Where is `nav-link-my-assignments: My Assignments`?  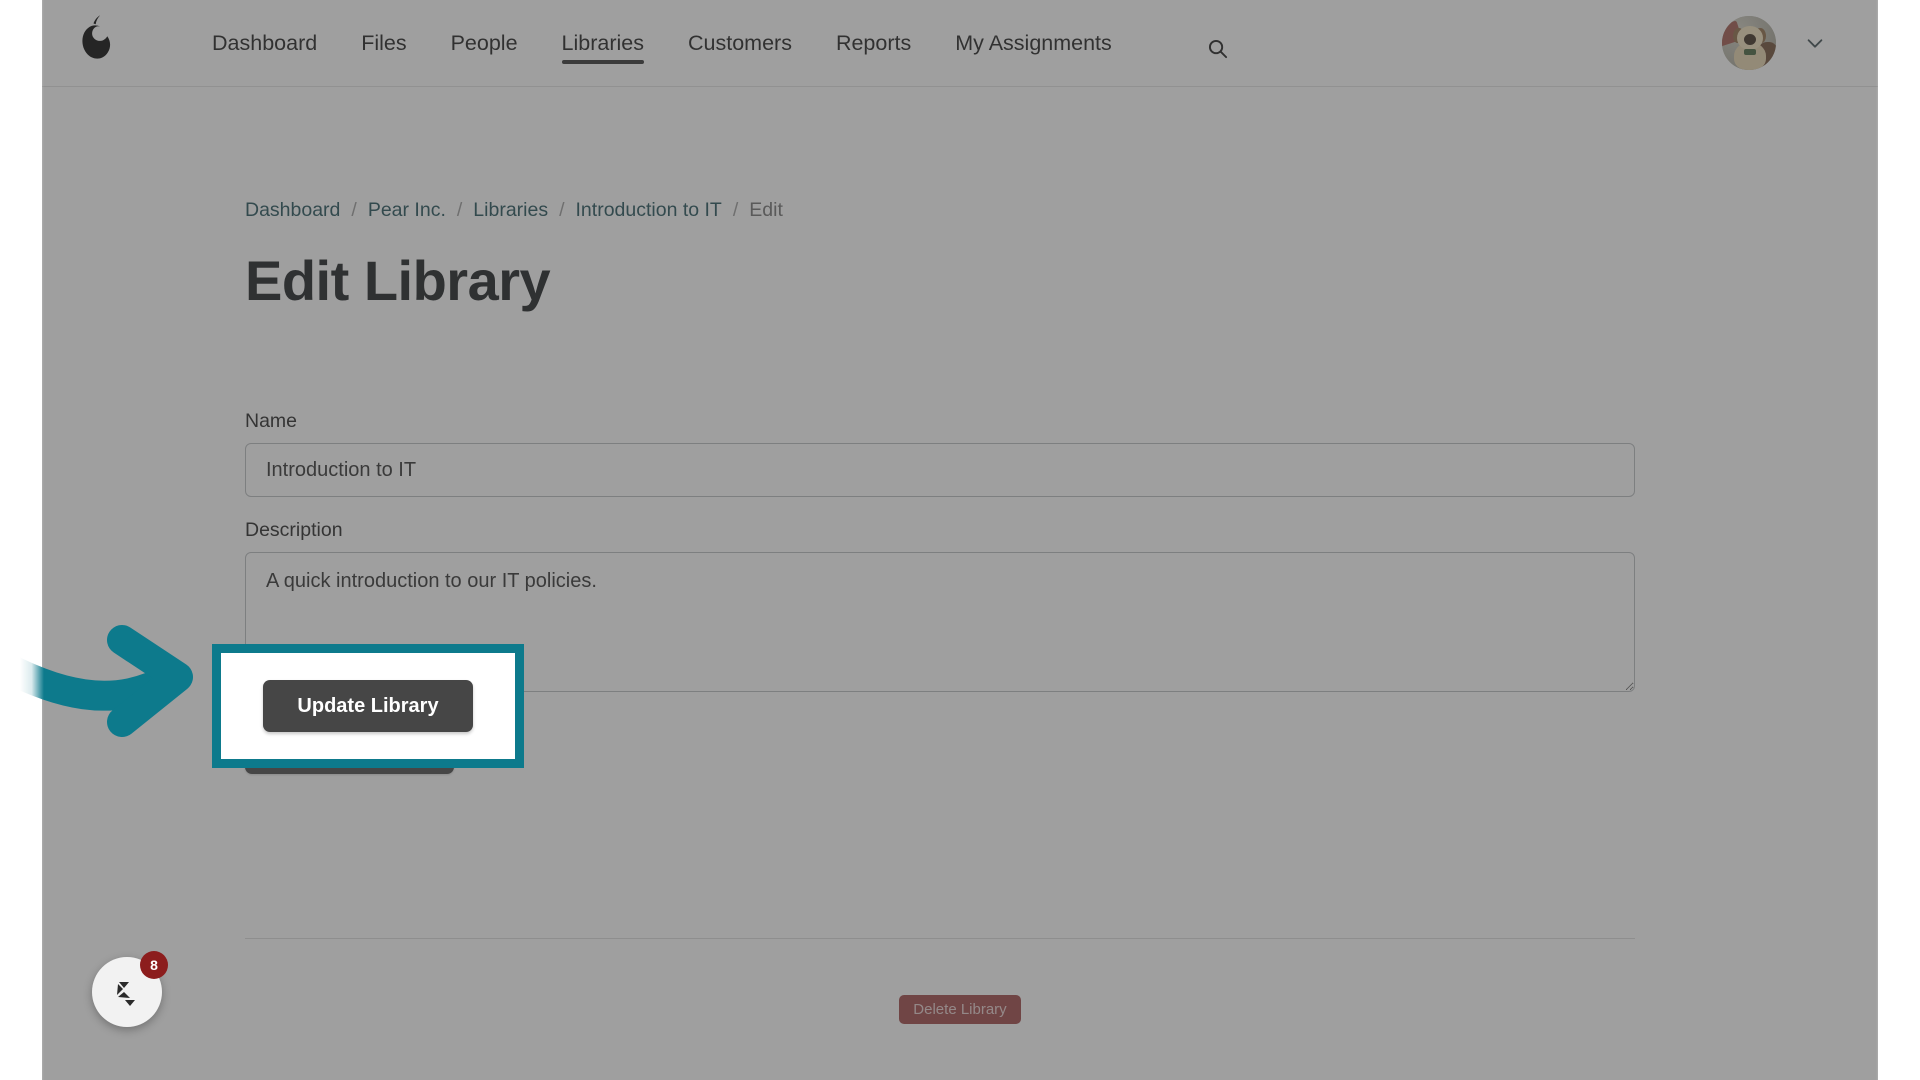 nav-link-my-assignments: My Assignments is located at coordinates (1033, 43).